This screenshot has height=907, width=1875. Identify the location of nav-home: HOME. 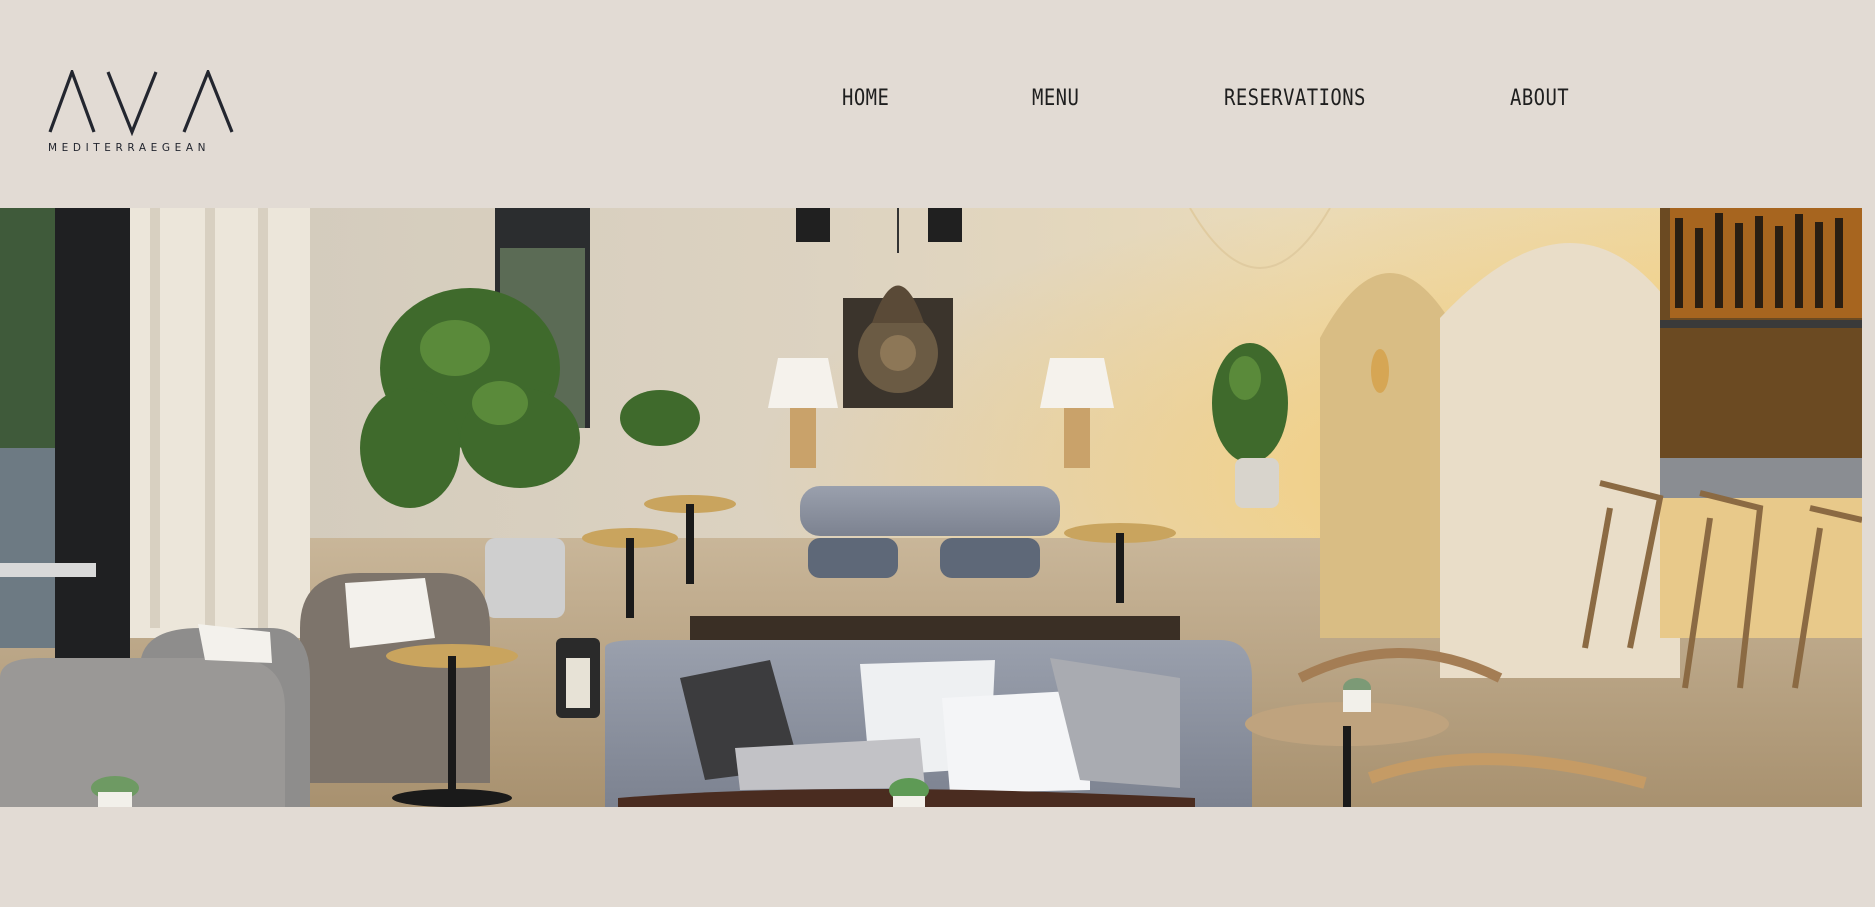
(865, 98).